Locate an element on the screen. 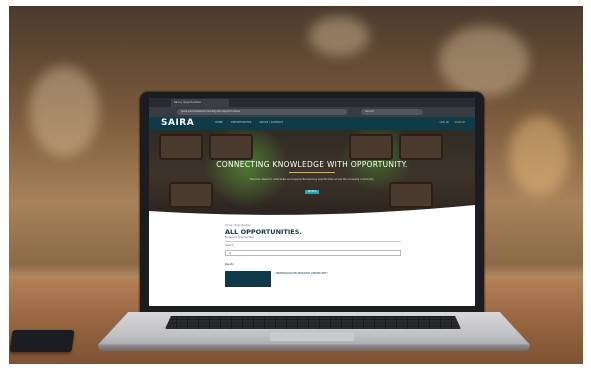 This screenshot has width=591, height=373. hero-divider is located at coordinates (312, 172).